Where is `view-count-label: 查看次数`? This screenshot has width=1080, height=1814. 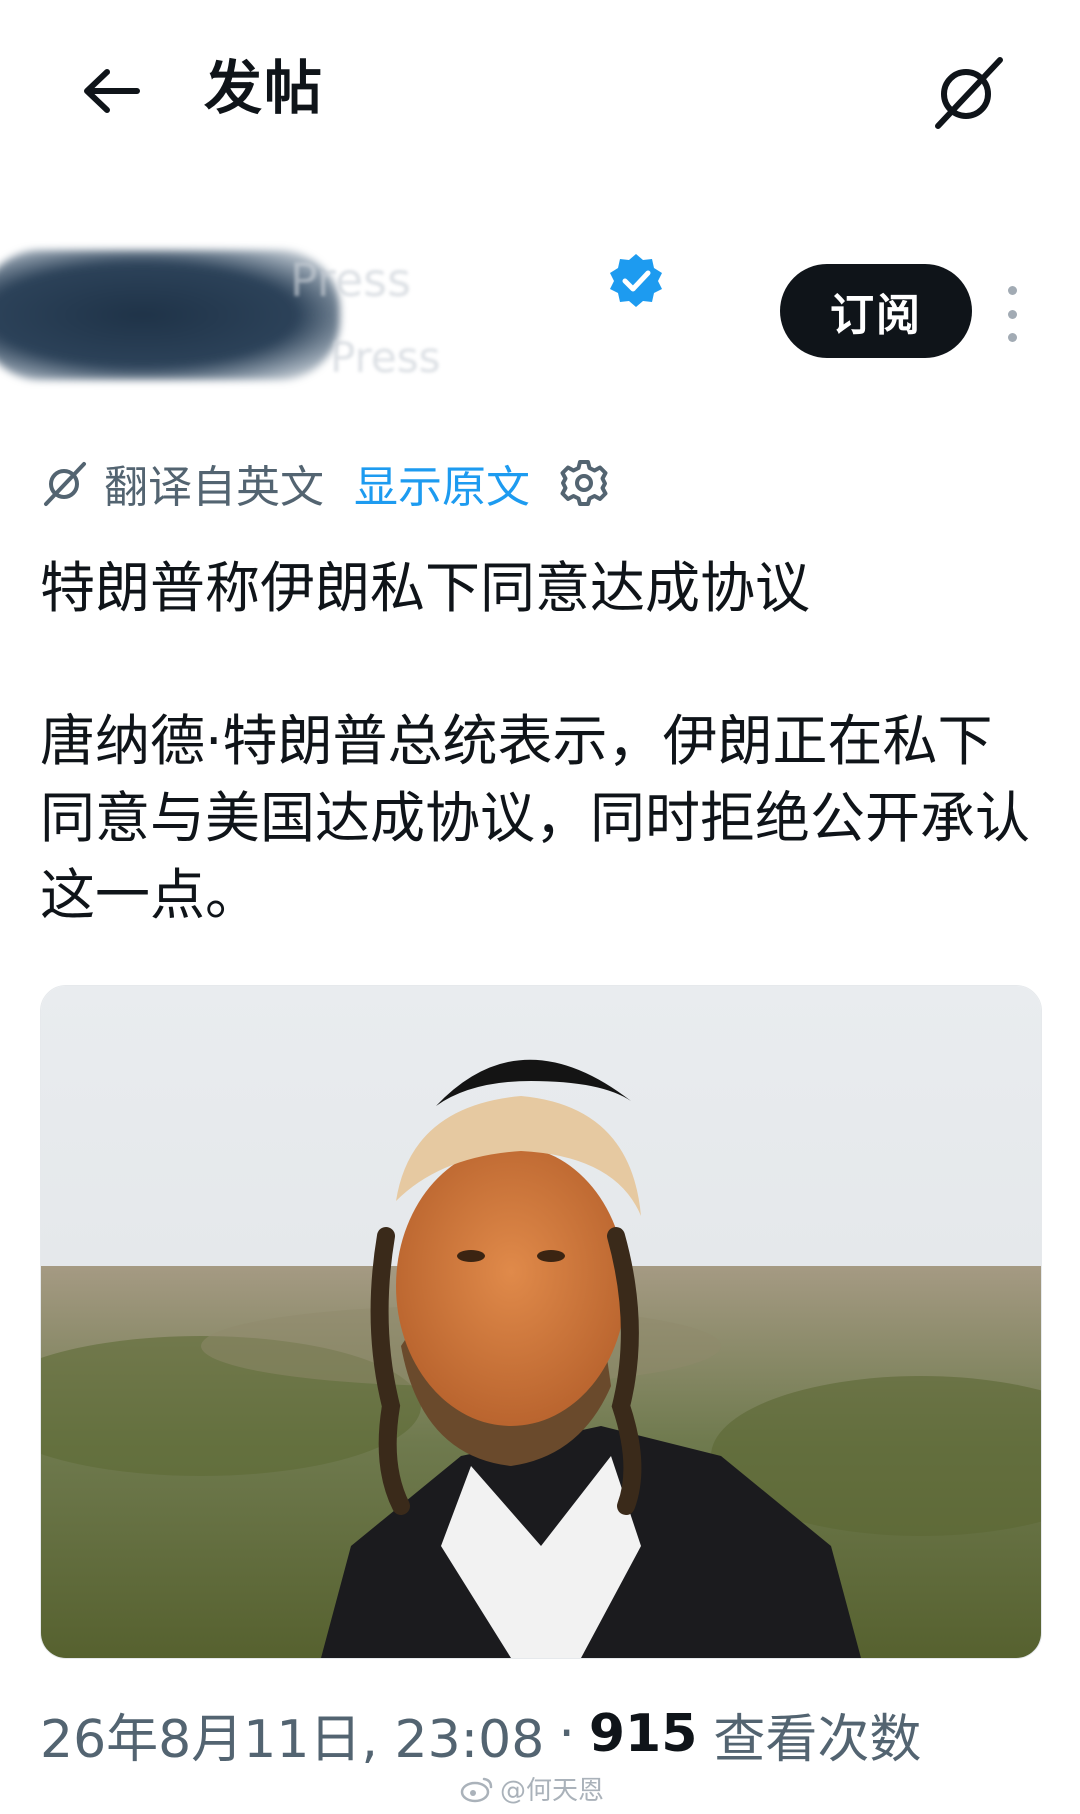
view-count-label: 查看次数 is located at coordinates (817, 1739).